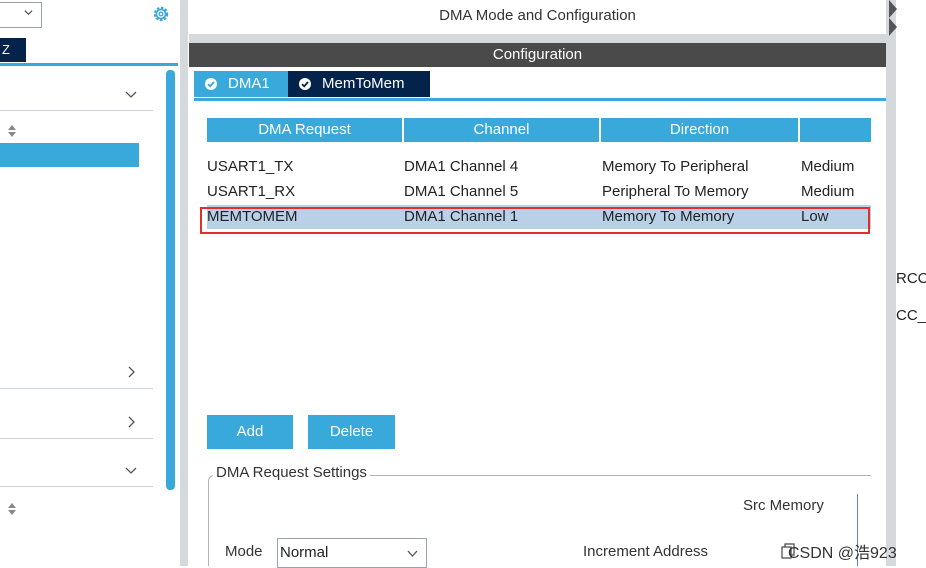  I want to click on mode-select-value: Normal, so click(304, 552).